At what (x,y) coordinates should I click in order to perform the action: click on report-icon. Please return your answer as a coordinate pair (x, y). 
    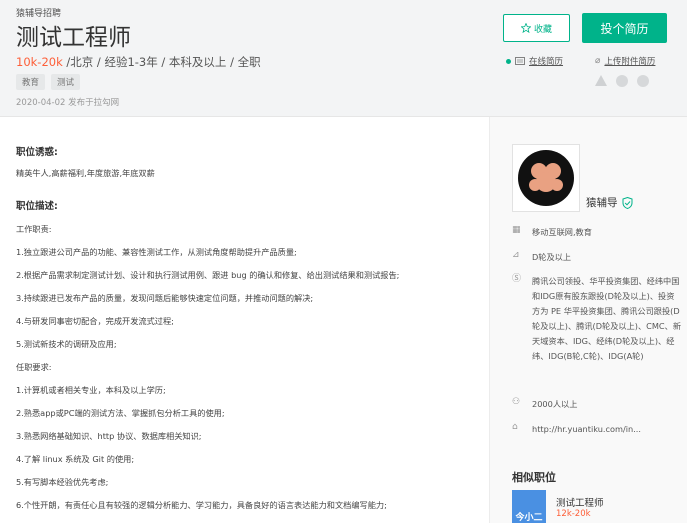
    Looking at the image, I should click on (601, 80).